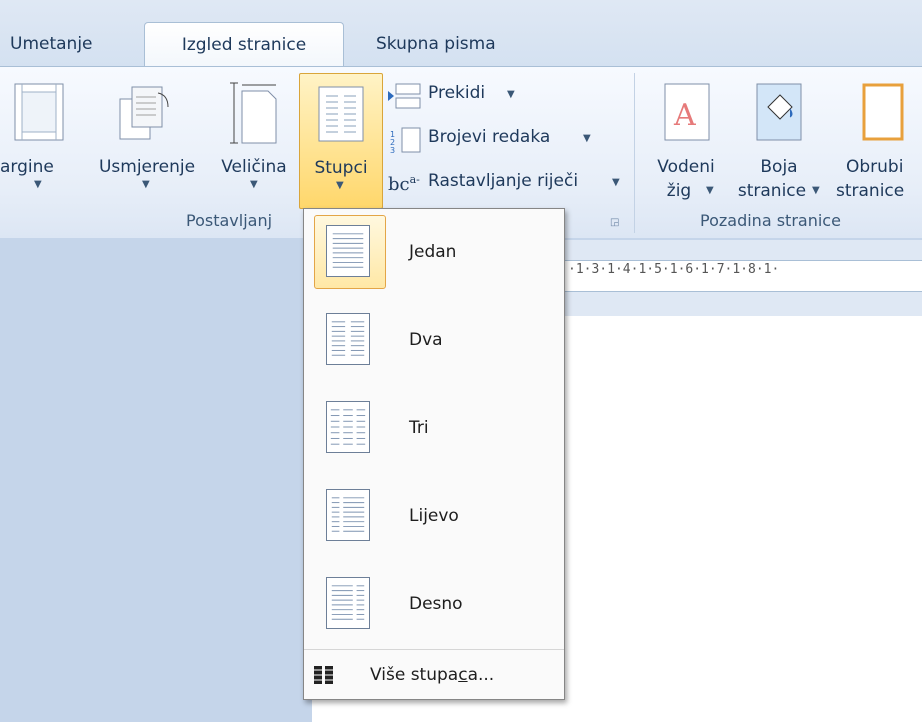 The width and height of the screenshot is (922, 722). I want to click on option-label: Tri, so click(419, 428).